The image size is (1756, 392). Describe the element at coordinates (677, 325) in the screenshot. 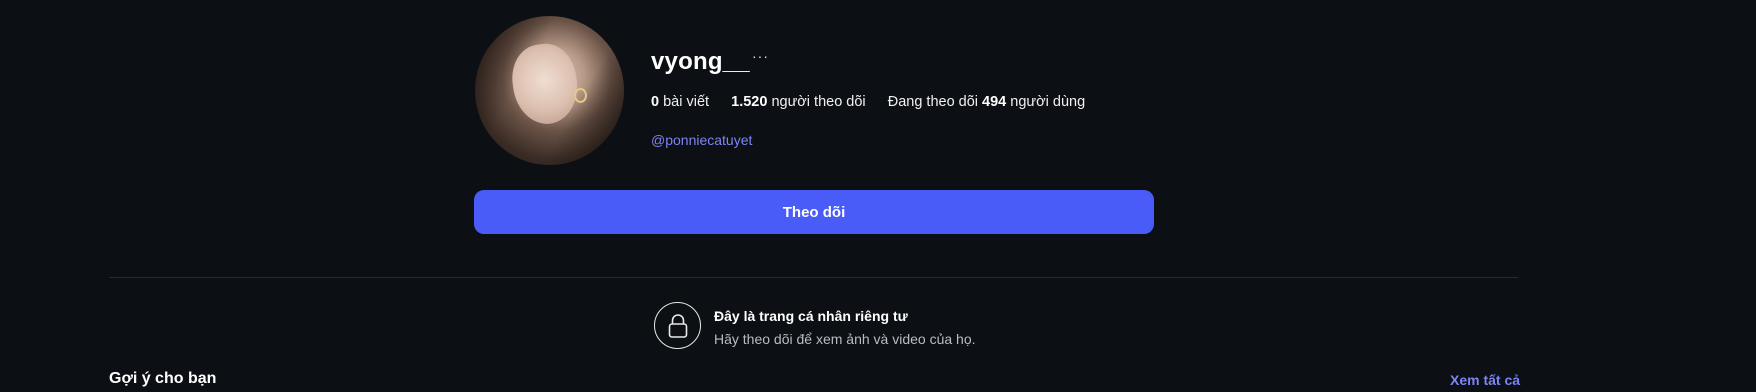

I see `lock-icon` at that location.